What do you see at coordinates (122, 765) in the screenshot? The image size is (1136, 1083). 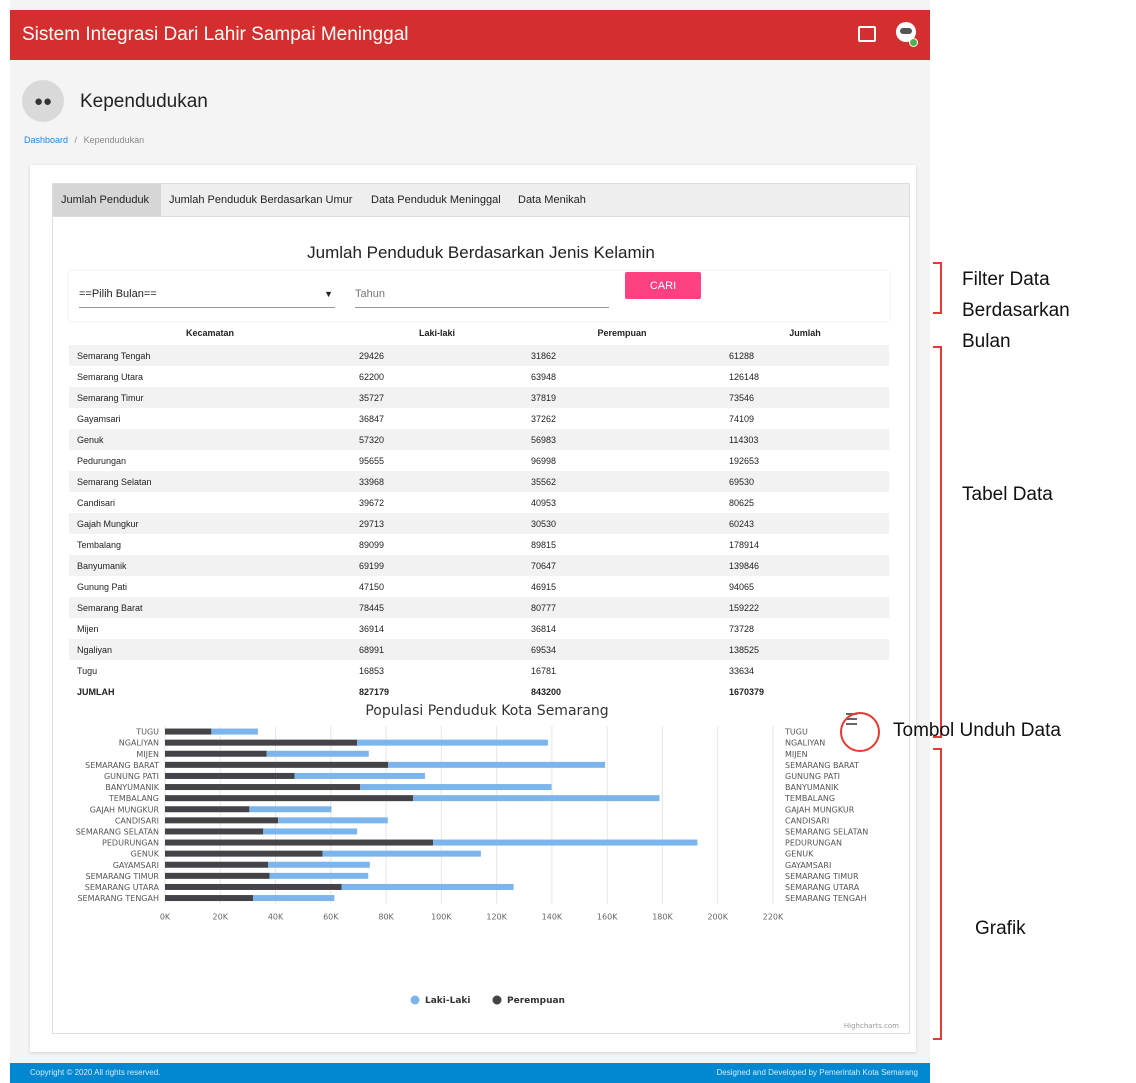 I see `y-category-label: SEMARANG BARAT` at bounding box center [122, 765].